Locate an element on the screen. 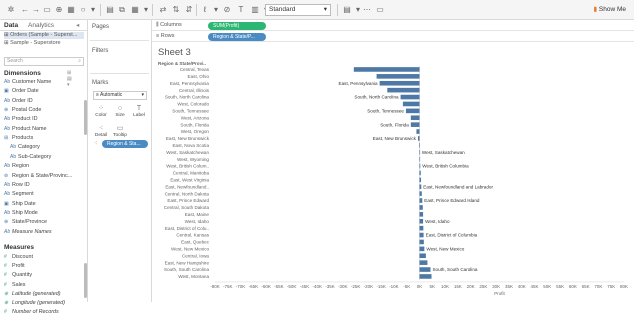 This screenshot has width=634, height=316. field-item: Ab Measure Names is located at coordinates (28, 232).